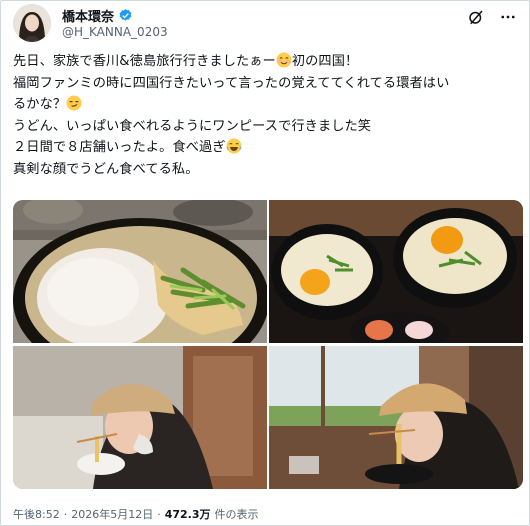 The image size is (530, 526). What do you see at coordinates (284, 60) in the screenshot?
I see `smiling-blush-emoji` at bounding box center [284, 60].